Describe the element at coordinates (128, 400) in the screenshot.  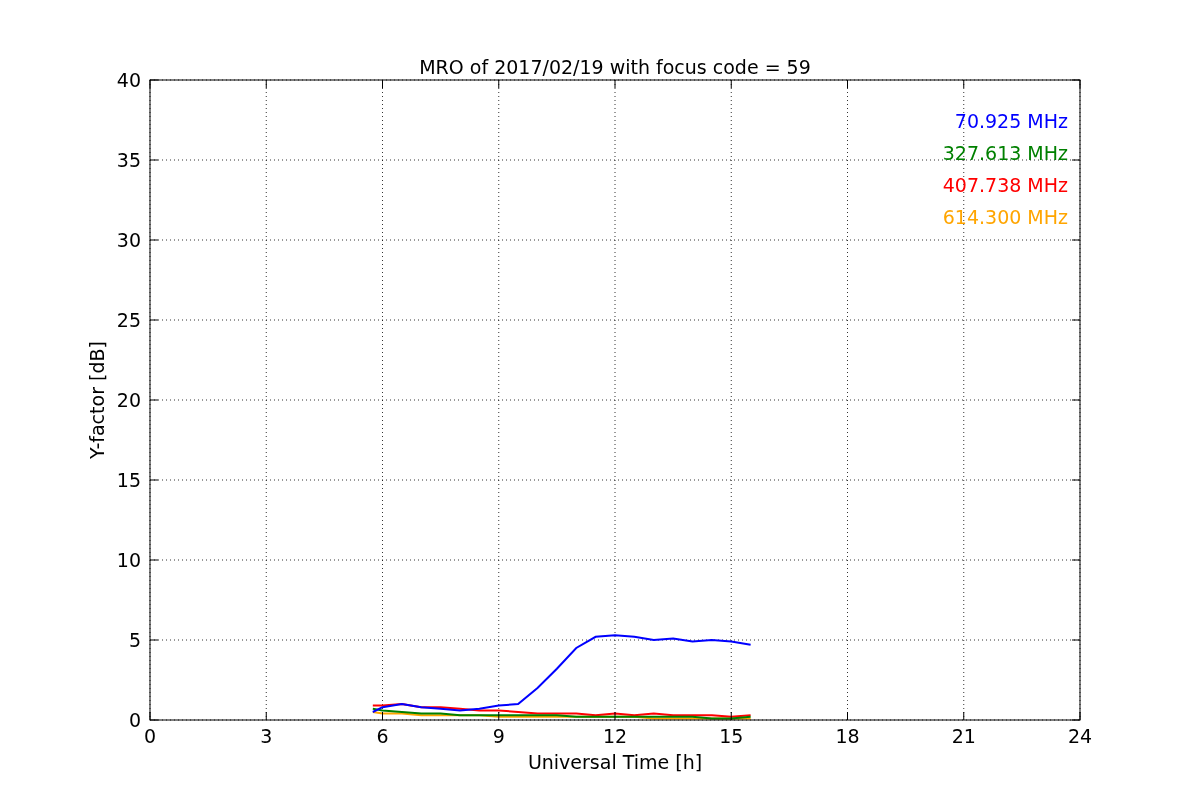
I see `y-tick-label: 20` at that location.